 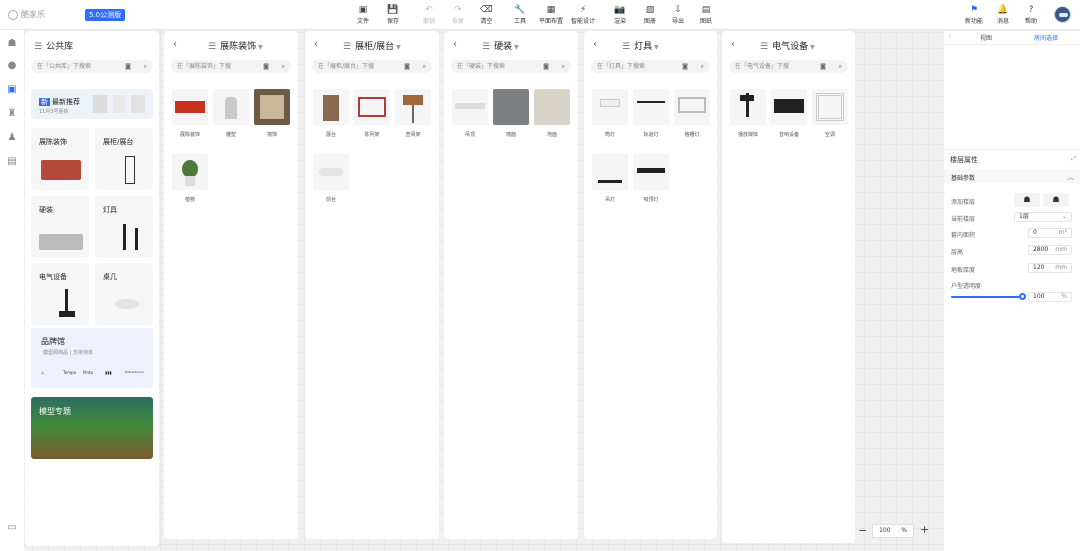 I want to click on file-button: ▣ 文件, so click(x=363, y=14).